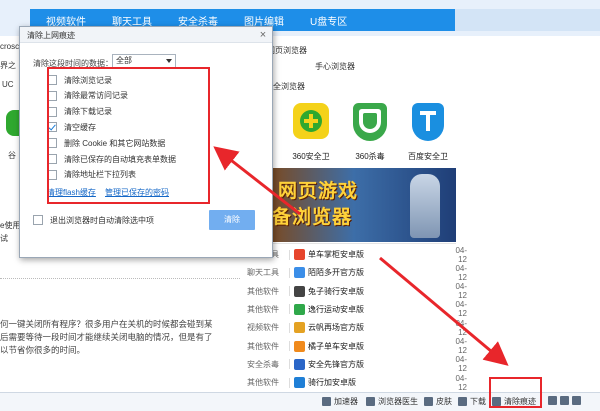  I want to click on arrow-to-clear-traces, so click(444, 311).